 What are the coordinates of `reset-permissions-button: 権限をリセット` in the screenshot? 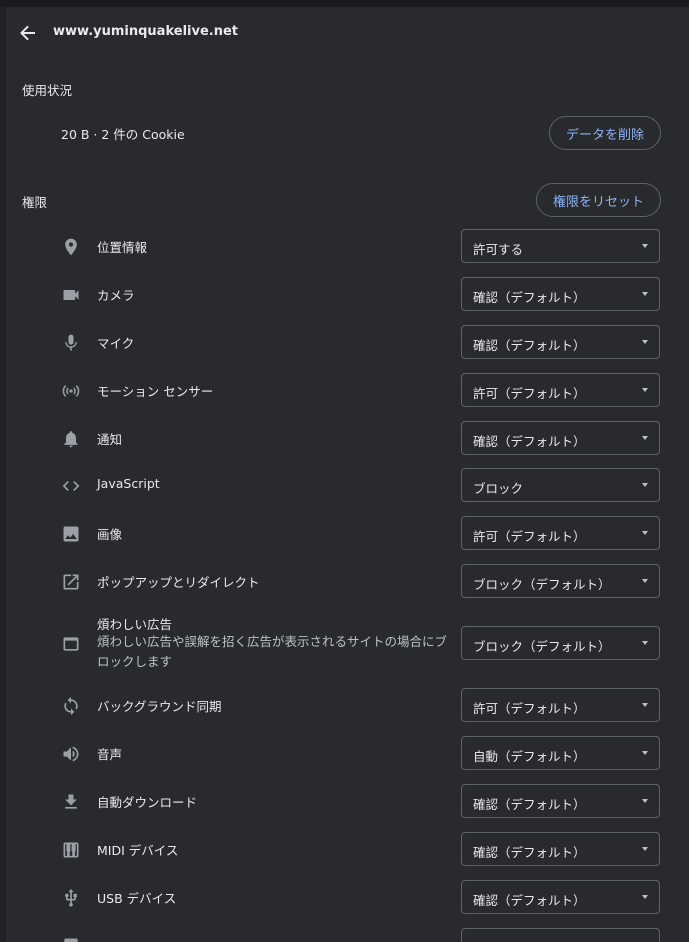 It's located at (598, 200).